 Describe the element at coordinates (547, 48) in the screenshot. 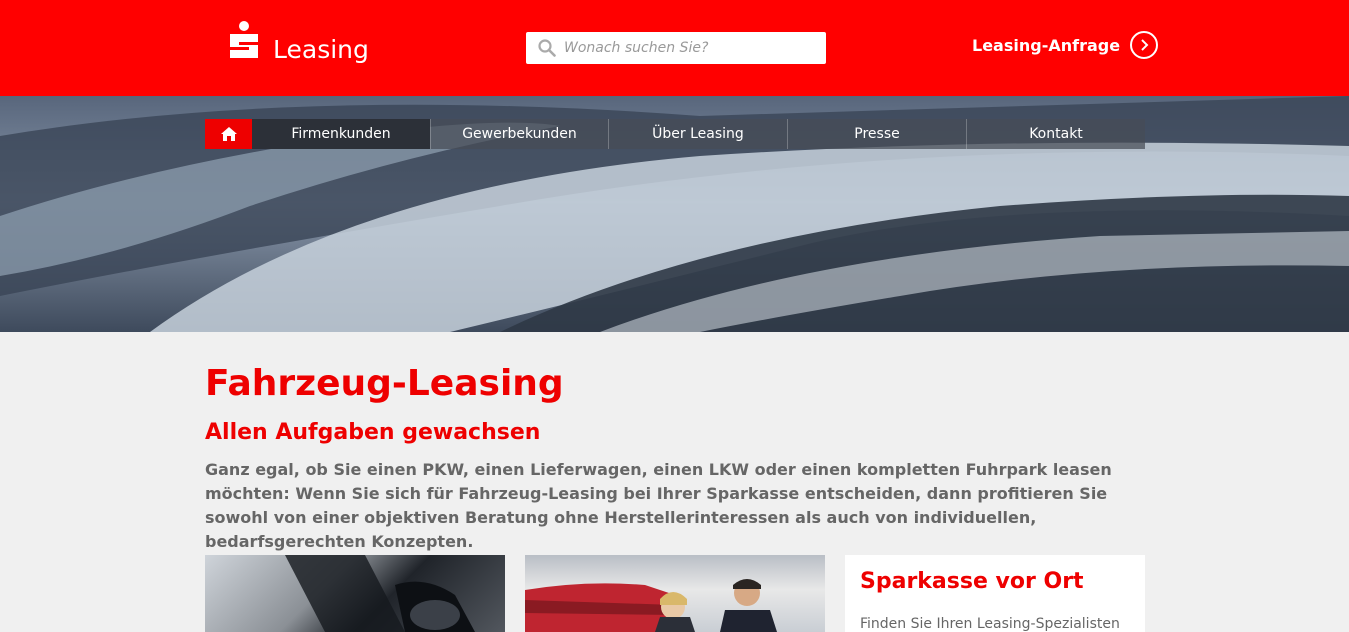

I see `search-icon` at that location.